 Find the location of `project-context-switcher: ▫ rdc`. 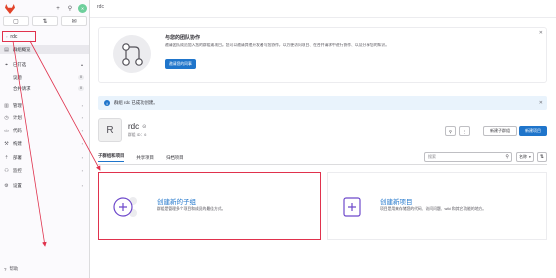

project-context-switcher: ▫ rdc is located at coordinates (19, 36).